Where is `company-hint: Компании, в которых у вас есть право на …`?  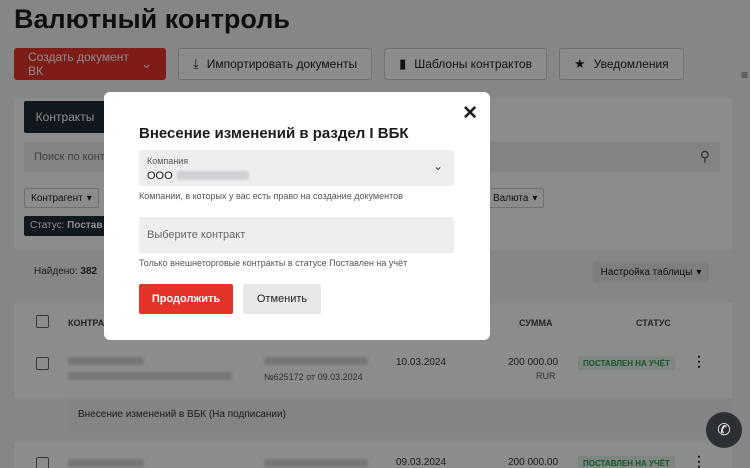 company-hint: Компании, в которых у вас есть право на … is located at coordinates (271, 196).